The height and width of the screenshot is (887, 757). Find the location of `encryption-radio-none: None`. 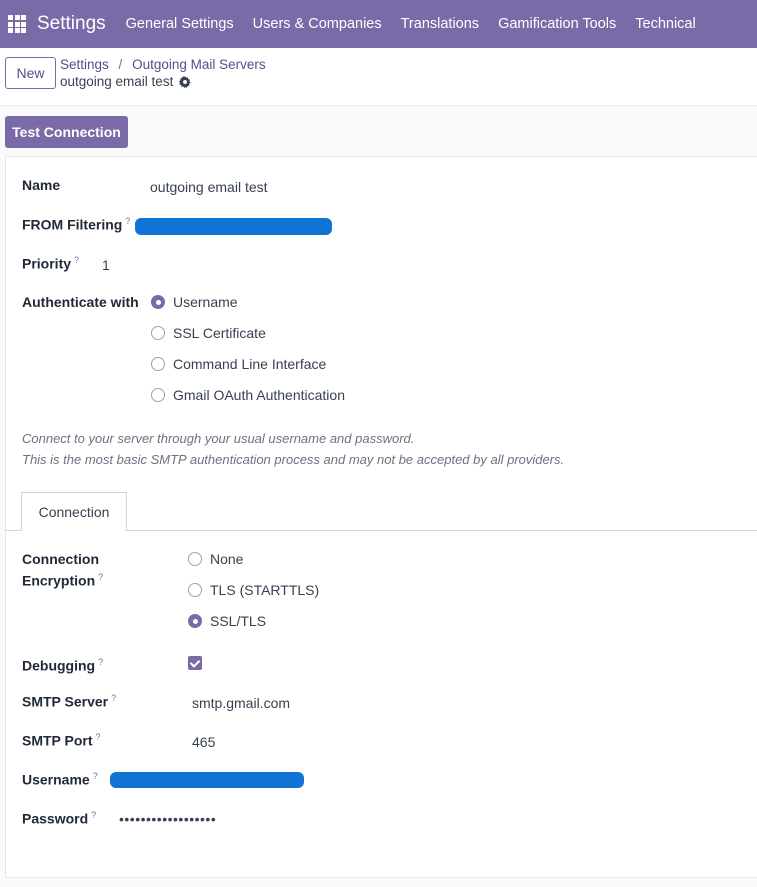

encryption-radio-none: None is located at coordinates (215, 559).